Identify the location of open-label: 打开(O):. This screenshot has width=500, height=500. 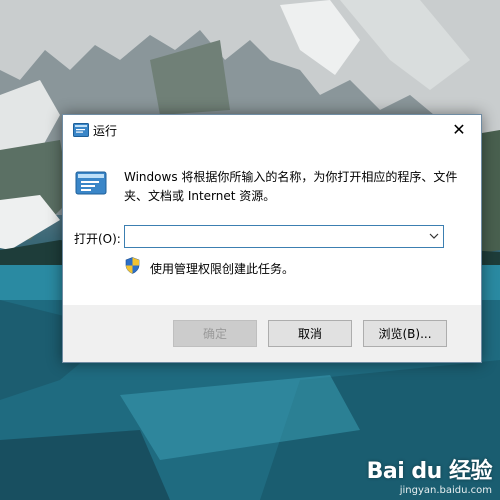
(97, 239).